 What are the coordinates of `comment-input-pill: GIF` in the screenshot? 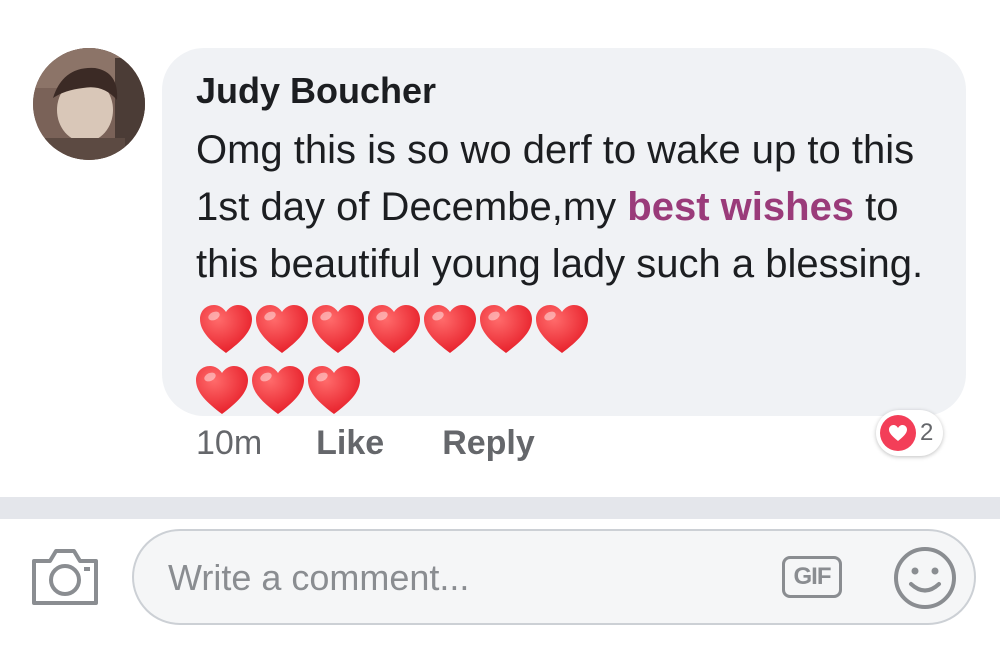 It's located at (554, 577).